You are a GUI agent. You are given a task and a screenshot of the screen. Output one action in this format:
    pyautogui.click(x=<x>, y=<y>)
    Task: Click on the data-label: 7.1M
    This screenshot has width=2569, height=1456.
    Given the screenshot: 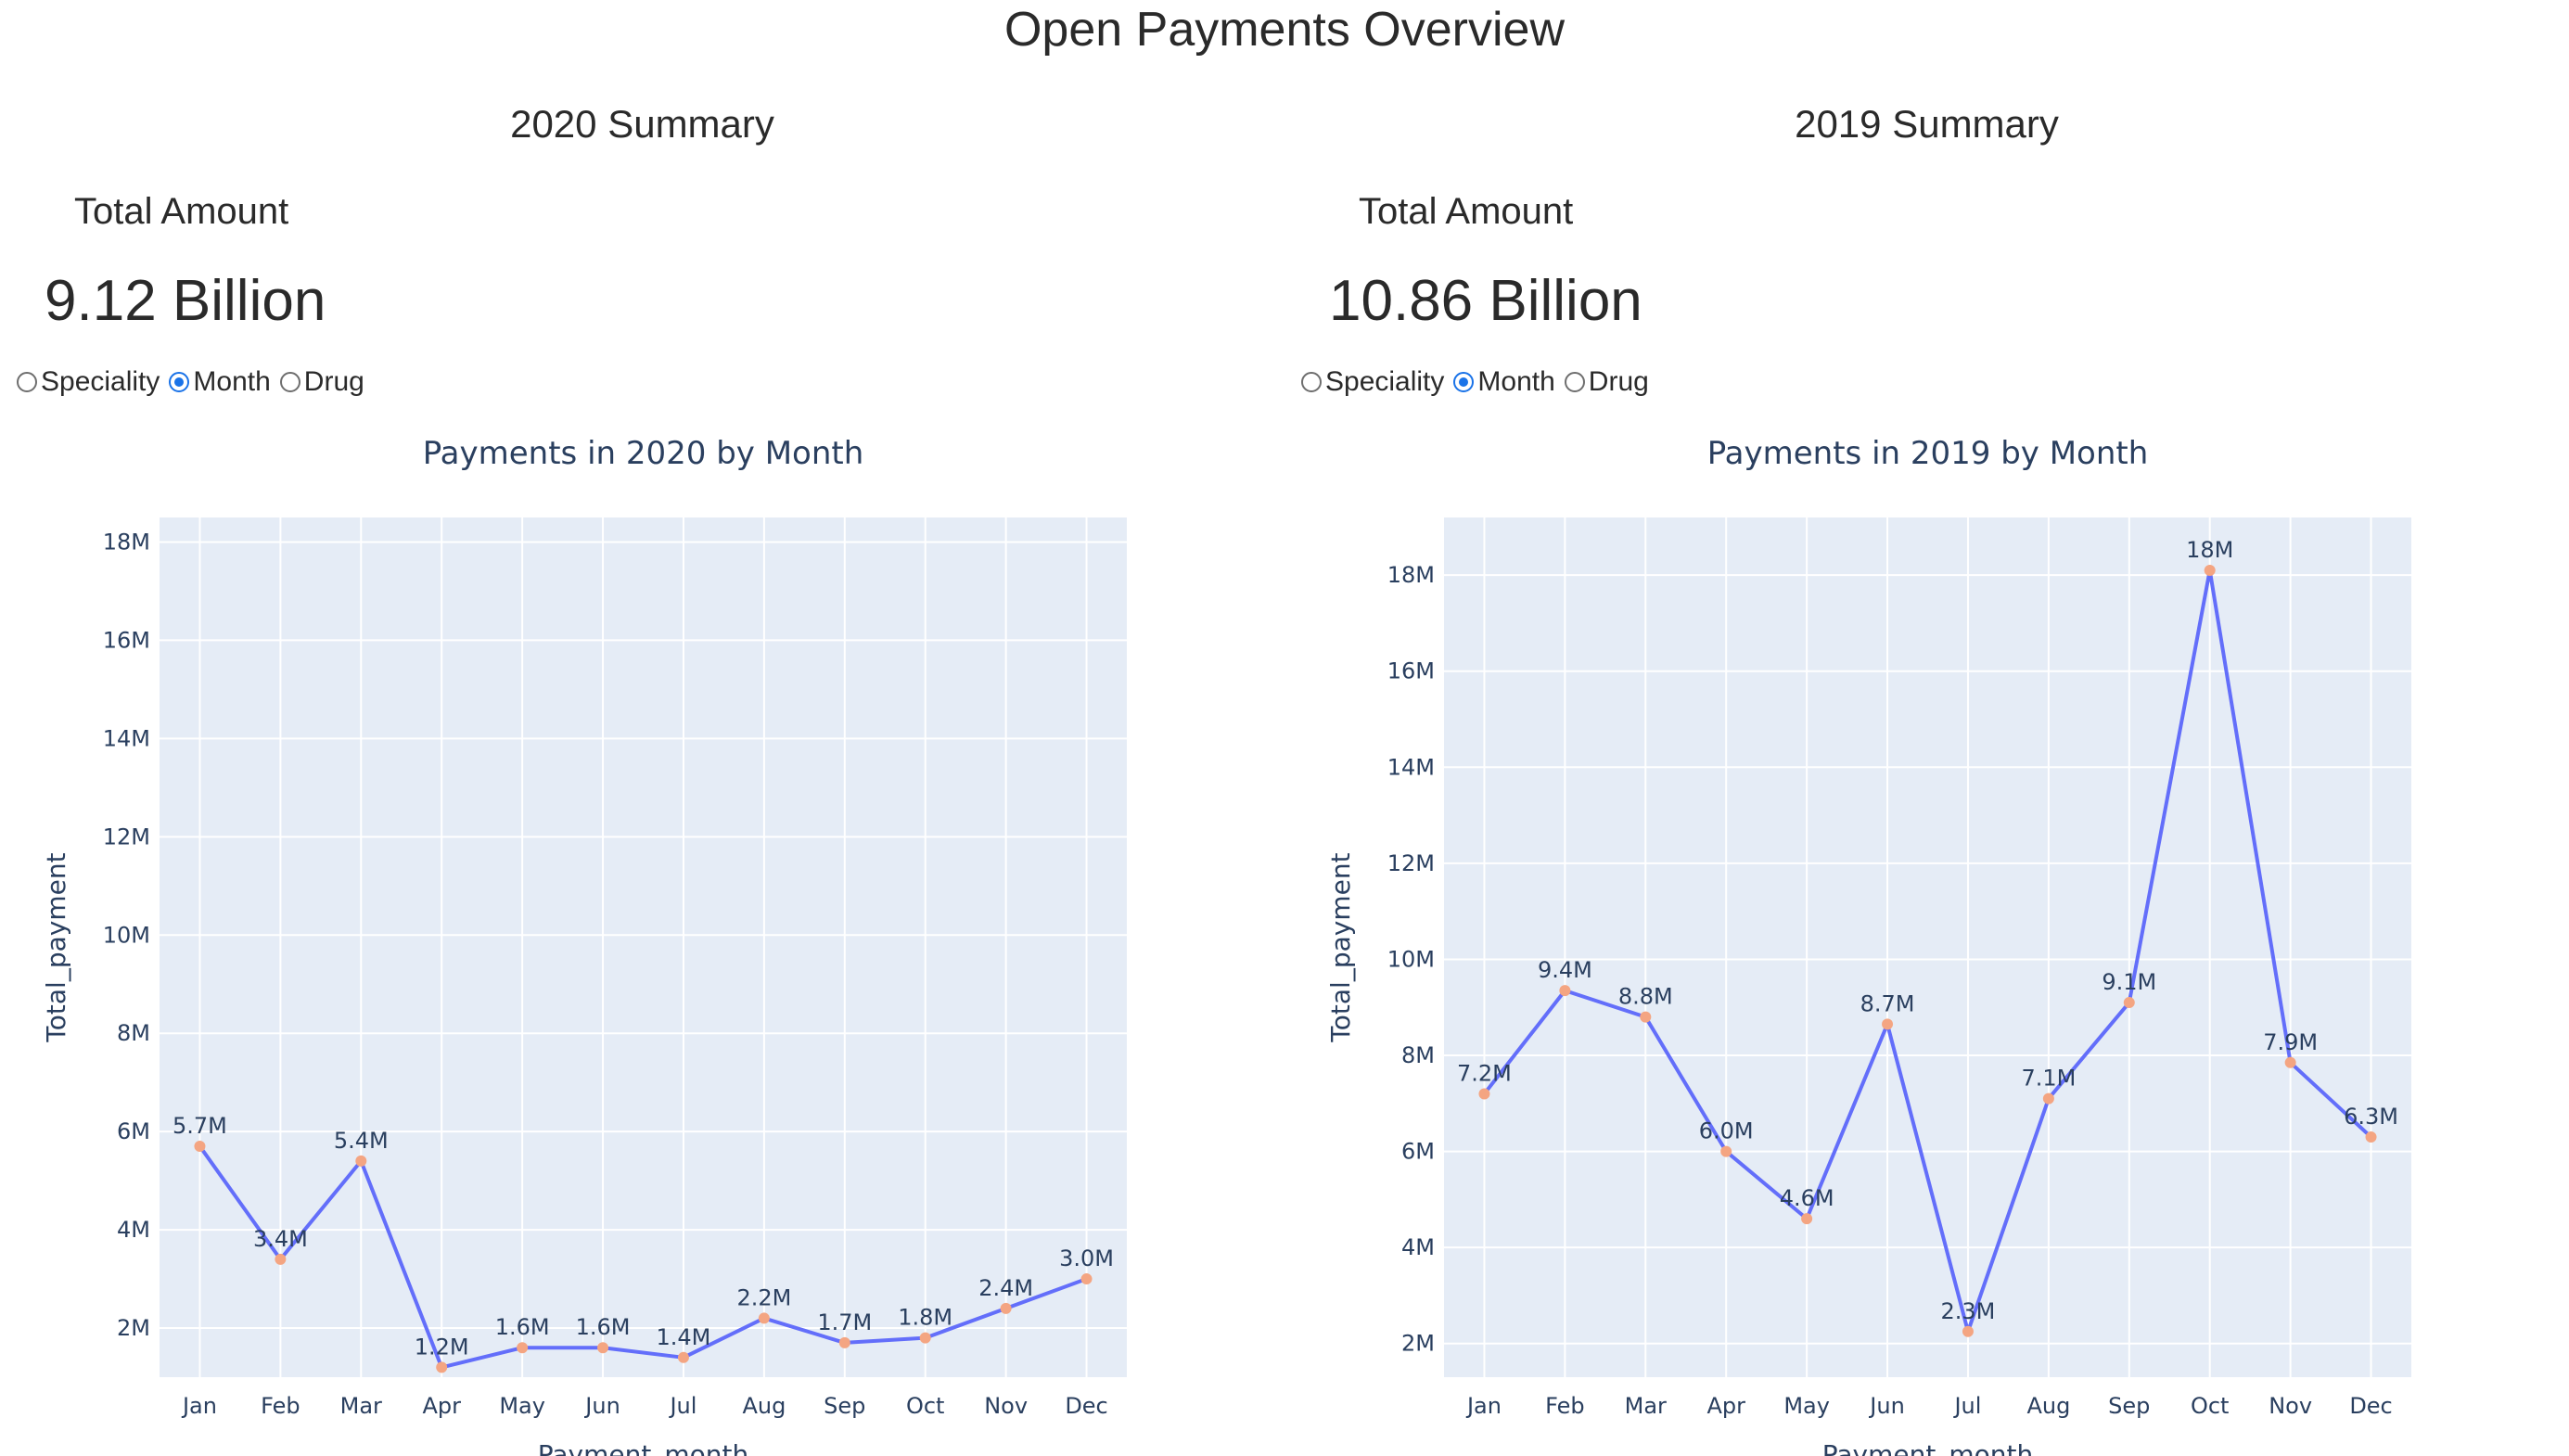 What is the action you would take?
    pyautogui.click(x=2048, y=1079)
    